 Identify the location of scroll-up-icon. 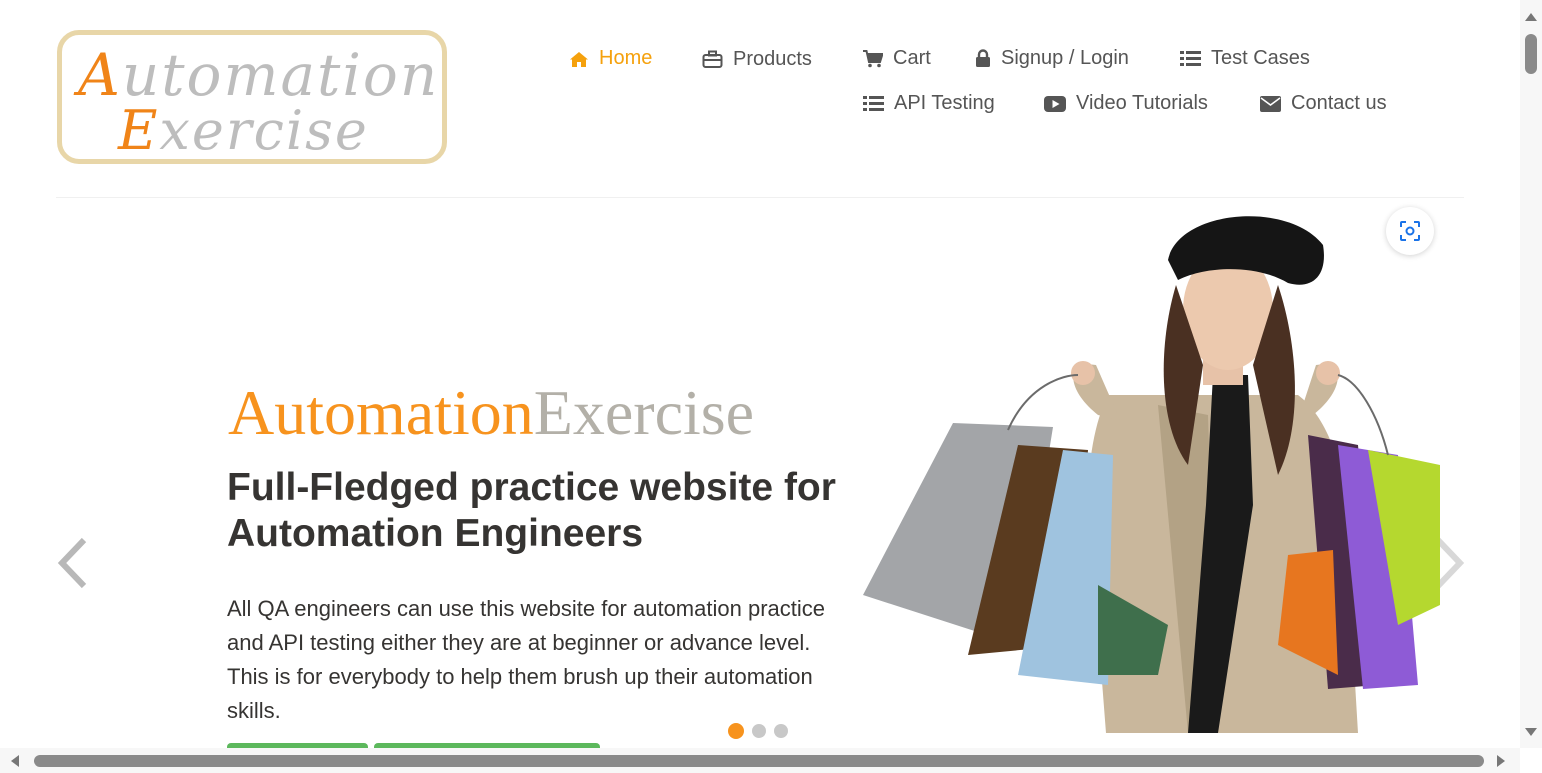
(1531, 17).